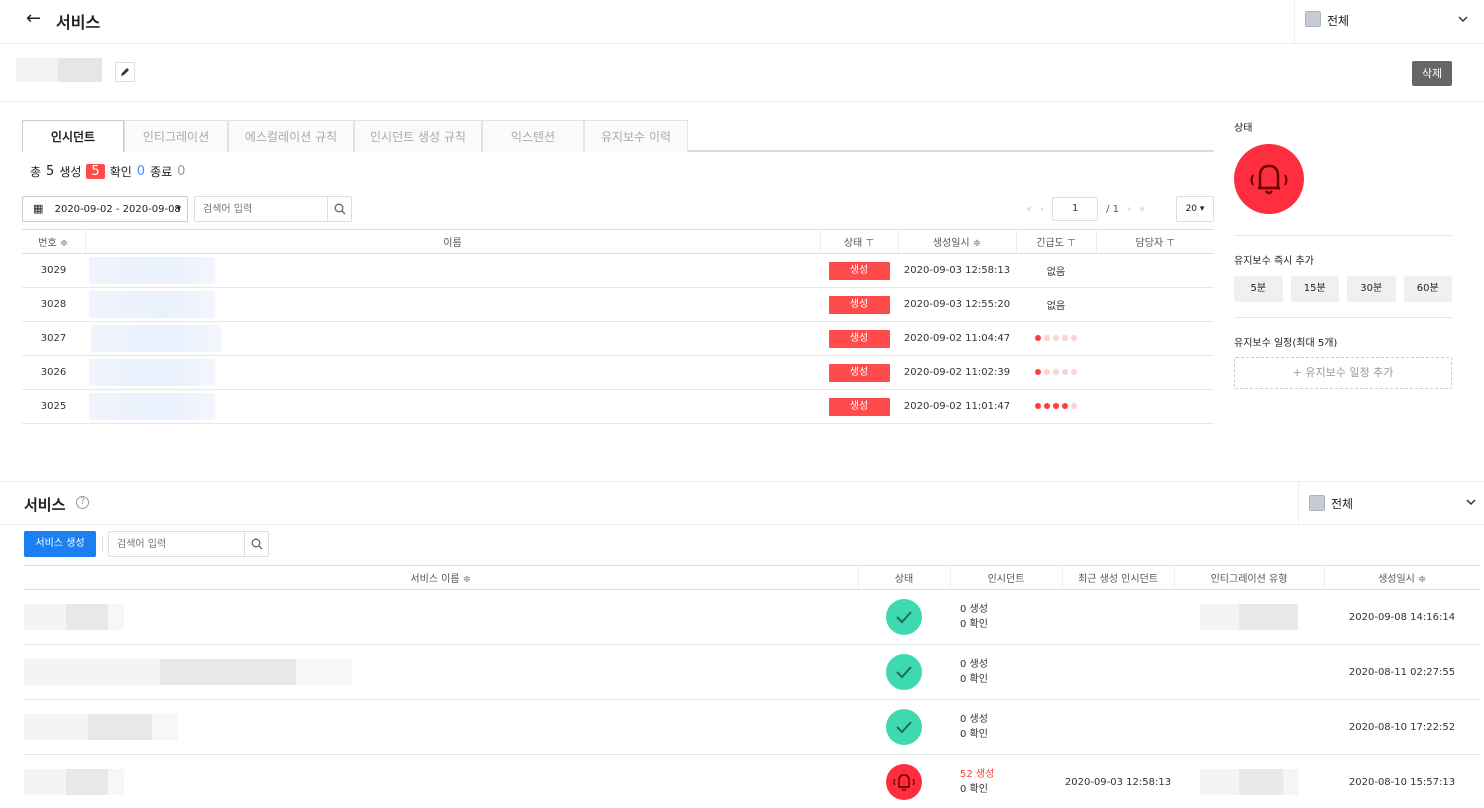 The image size is (1484, 808). Describe the element at coordinates (1142, 209) in the screenshot. I see `last-page-icon: »` at that location.